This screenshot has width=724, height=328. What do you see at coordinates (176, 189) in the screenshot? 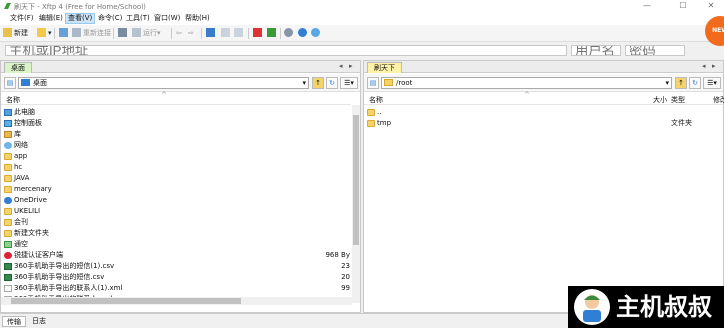
I see `local-list-item: mercenary` at bounding box center [176, 189].